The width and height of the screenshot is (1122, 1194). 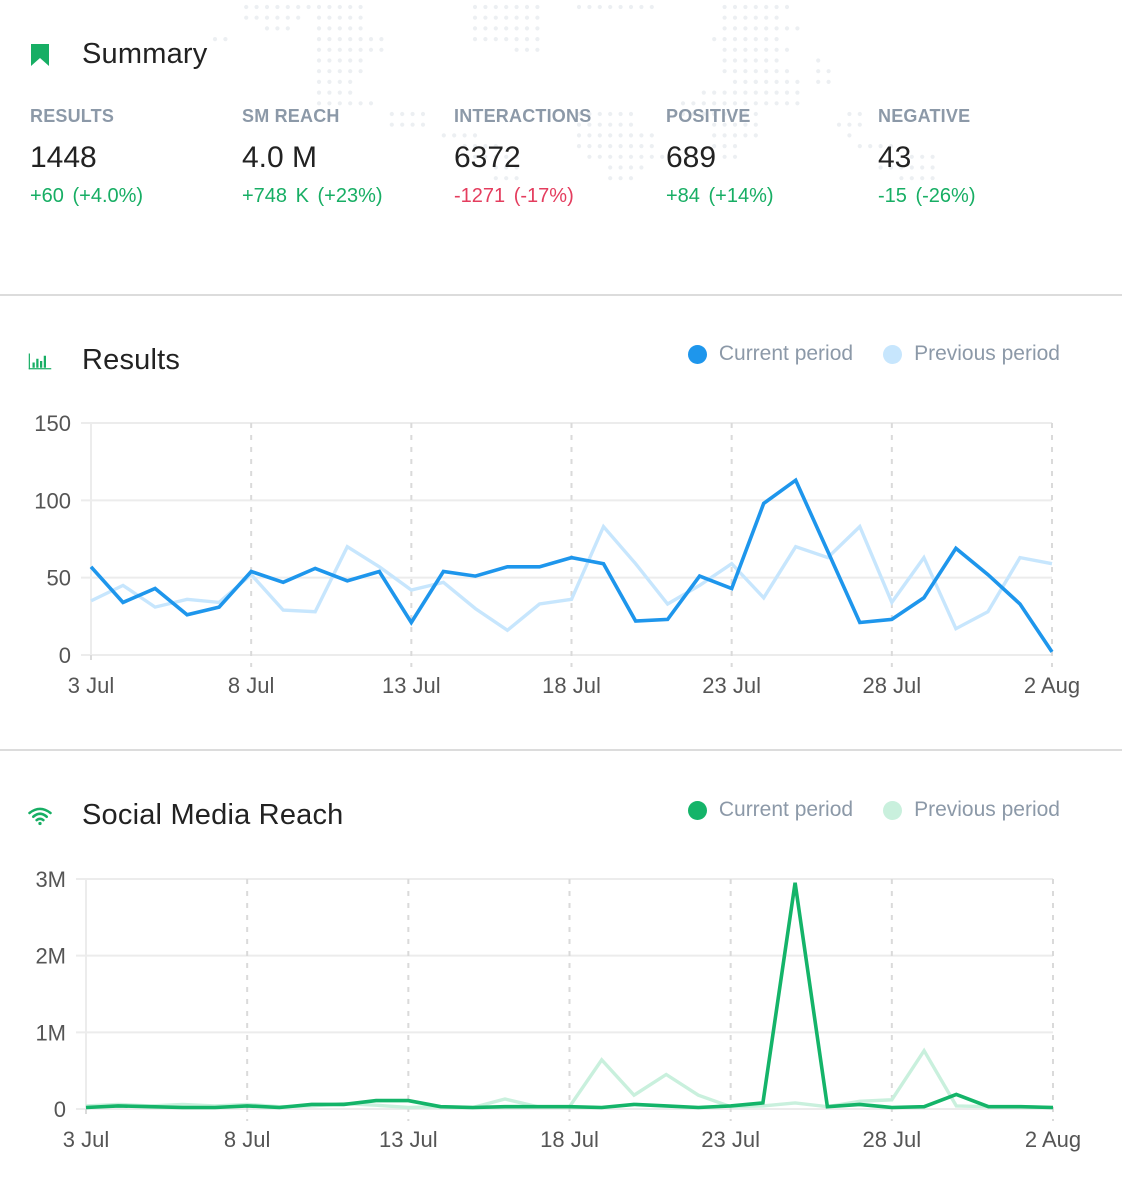 What do you see at coordinates (527, 17) in the screenshot?
I see `map-dot` at bounding box center [527, 17].